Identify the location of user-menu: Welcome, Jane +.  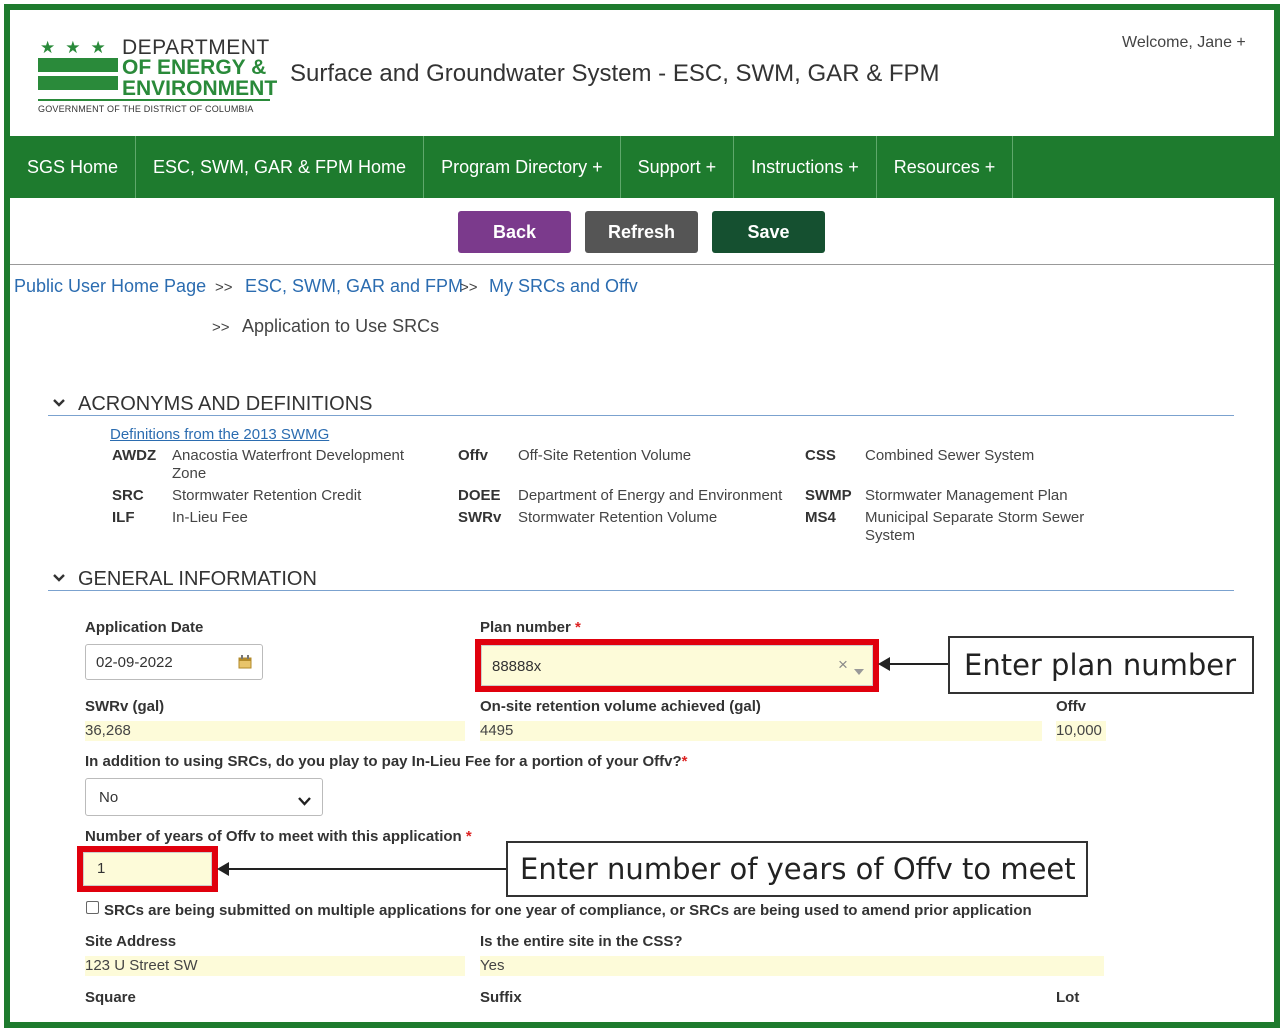
(1184, 43).